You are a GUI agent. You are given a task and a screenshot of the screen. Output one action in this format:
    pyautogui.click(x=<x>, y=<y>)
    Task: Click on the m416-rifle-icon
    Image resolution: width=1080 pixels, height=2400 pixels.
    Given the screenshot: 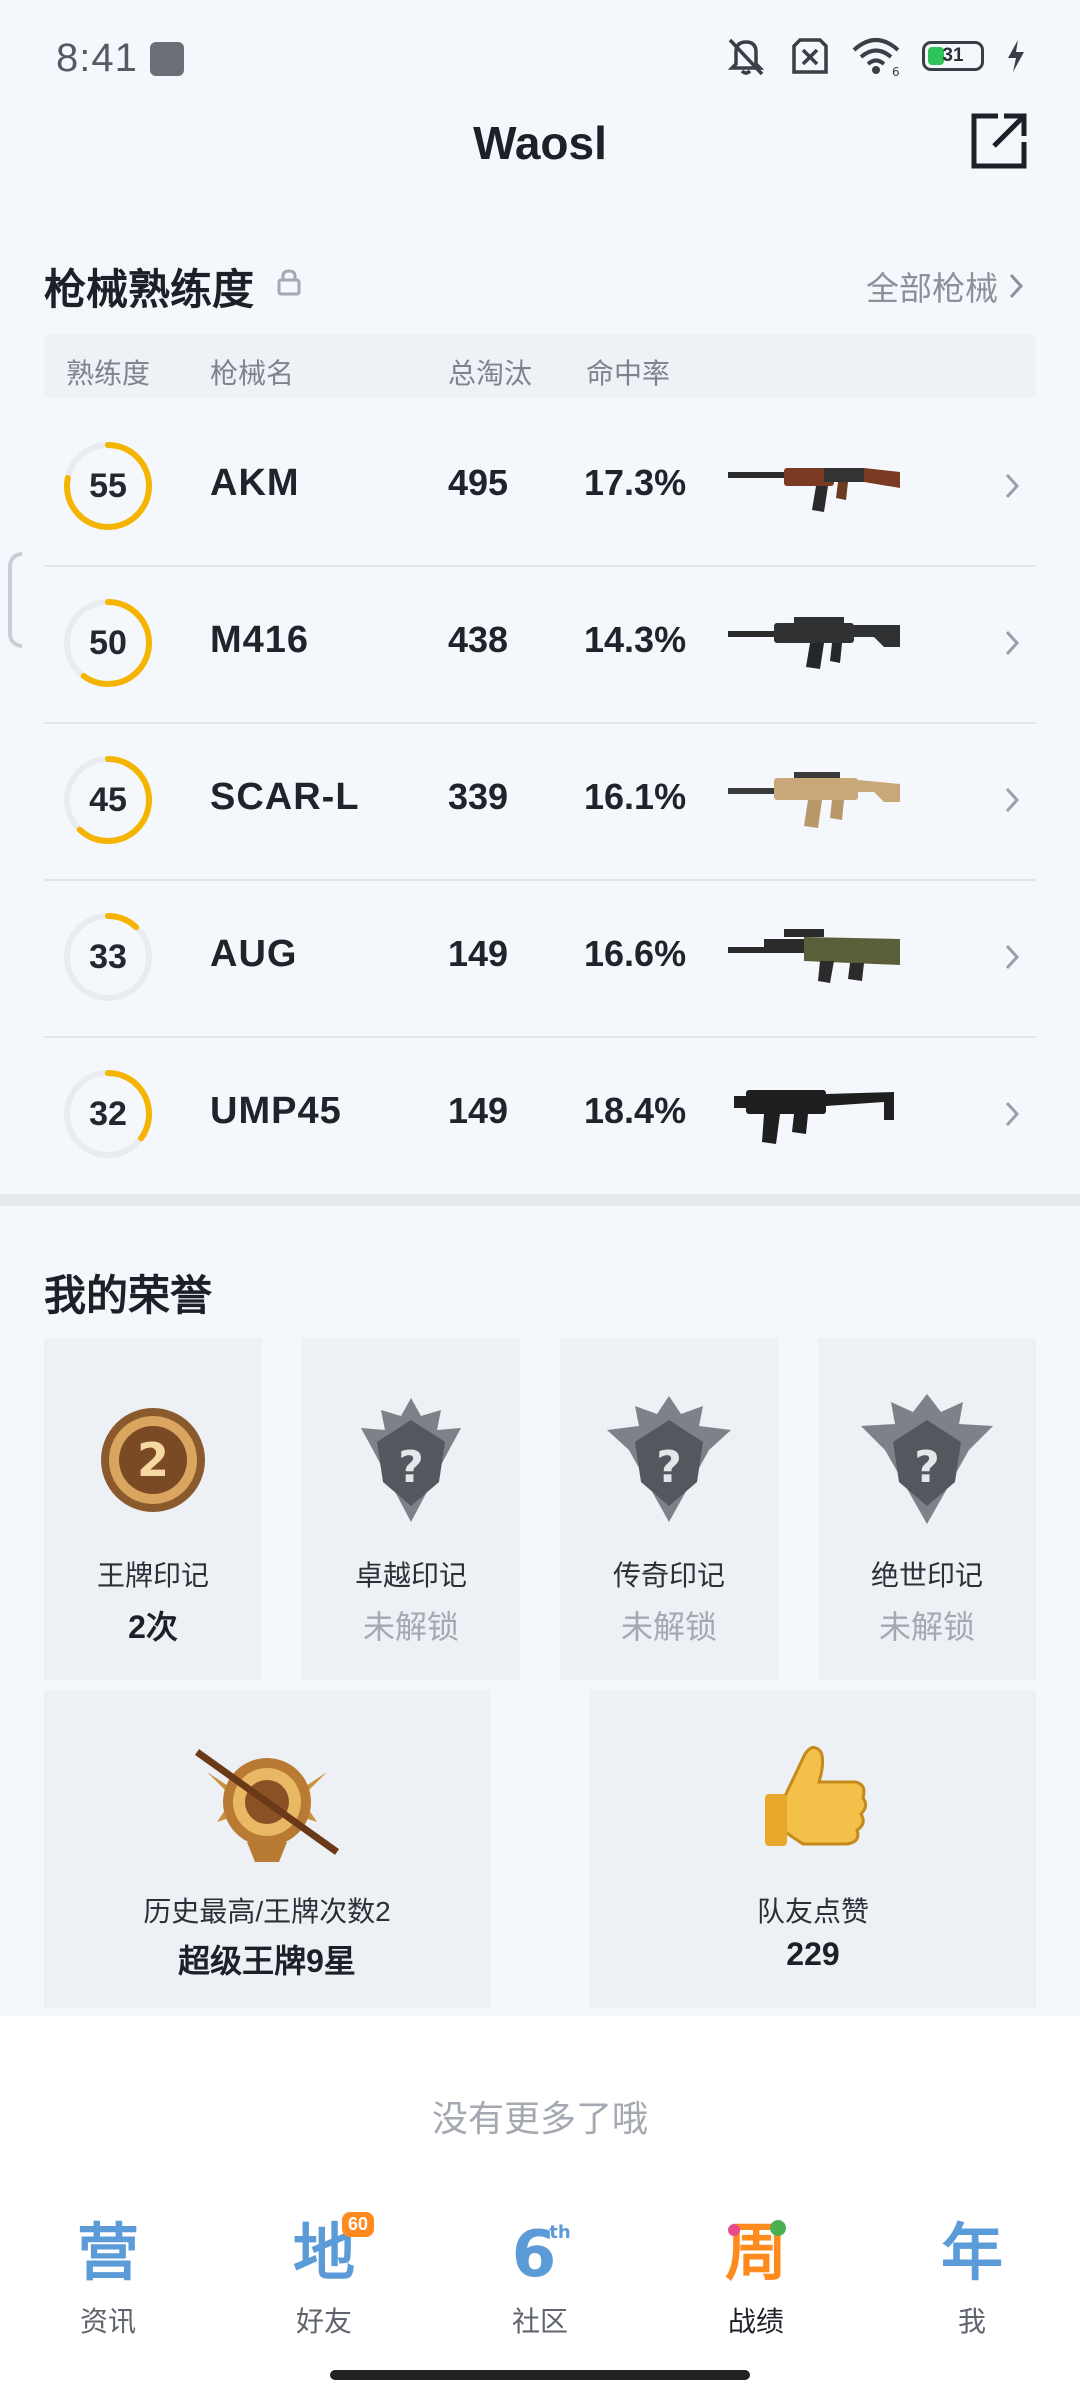 What is the action you would take?
    pyautogui.click(x=814, y=643)
    